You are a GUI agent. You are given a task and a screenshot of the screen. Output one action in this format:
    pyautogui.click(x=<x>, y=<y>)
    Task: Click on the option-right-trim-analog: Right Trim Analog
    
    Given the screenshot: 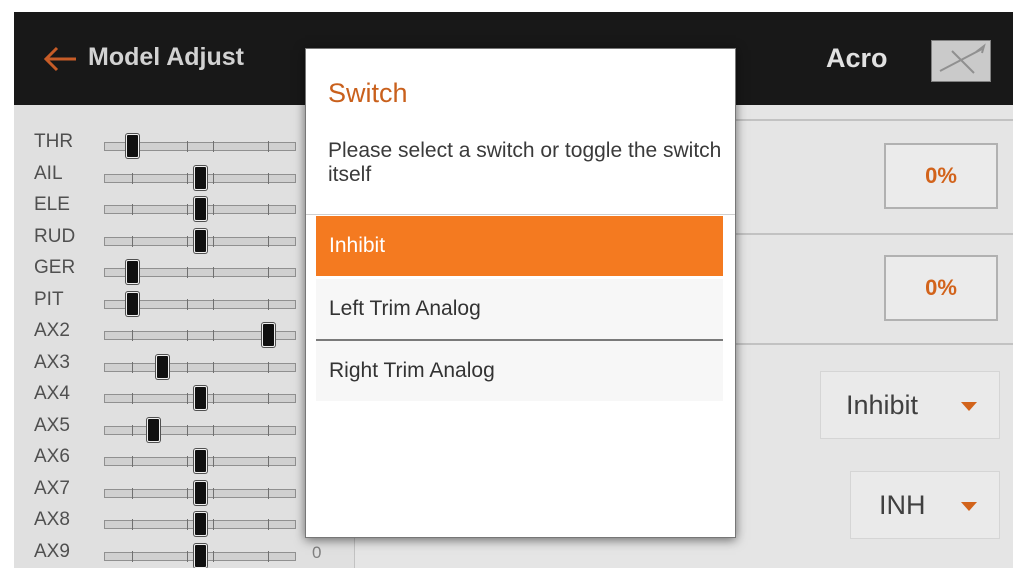 What is the action you would take?
    pyautogui.click(x=519, y=371)
    